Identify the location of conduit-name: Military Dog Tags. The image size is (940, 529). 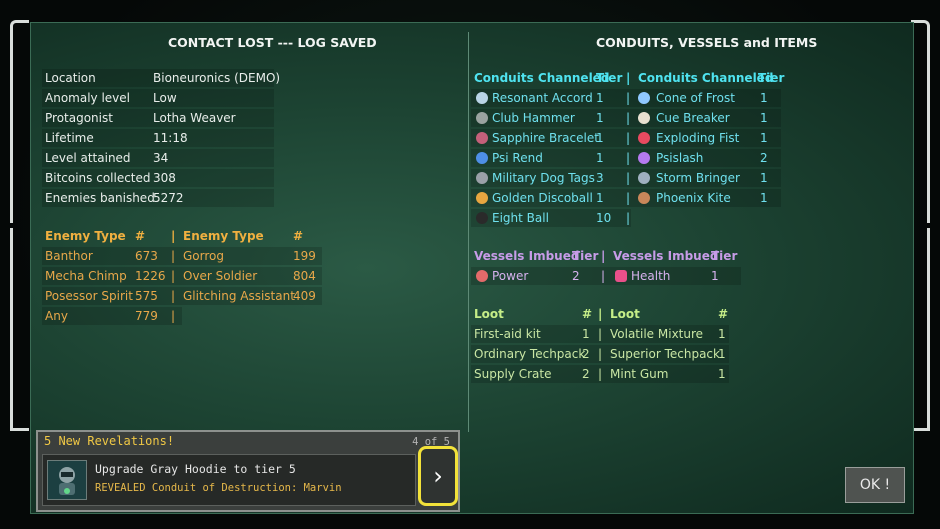
(543, 178).